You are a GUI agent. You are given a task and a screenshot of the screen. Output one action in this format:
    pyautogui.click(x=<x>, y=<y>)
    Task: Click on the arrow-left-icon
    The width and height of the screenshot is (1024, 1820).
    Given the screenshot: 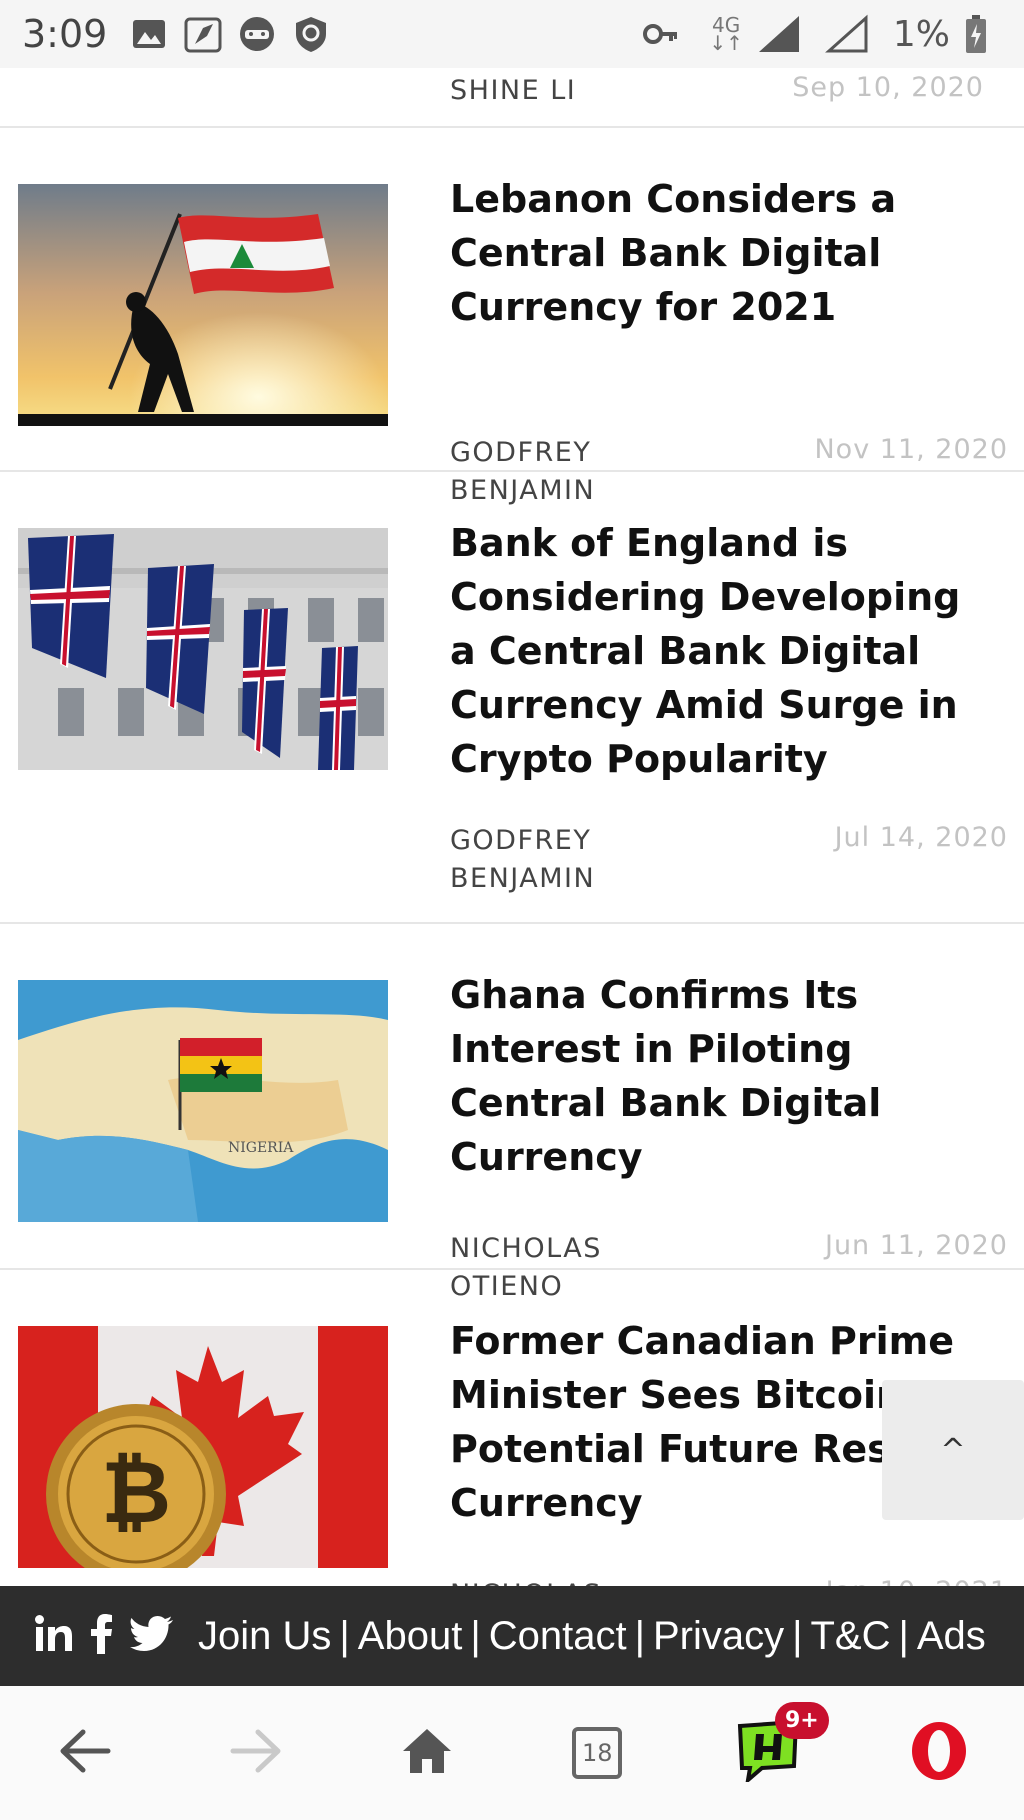 What is the action you would take?
    pyautogui.click(x=85, y=1753)
    